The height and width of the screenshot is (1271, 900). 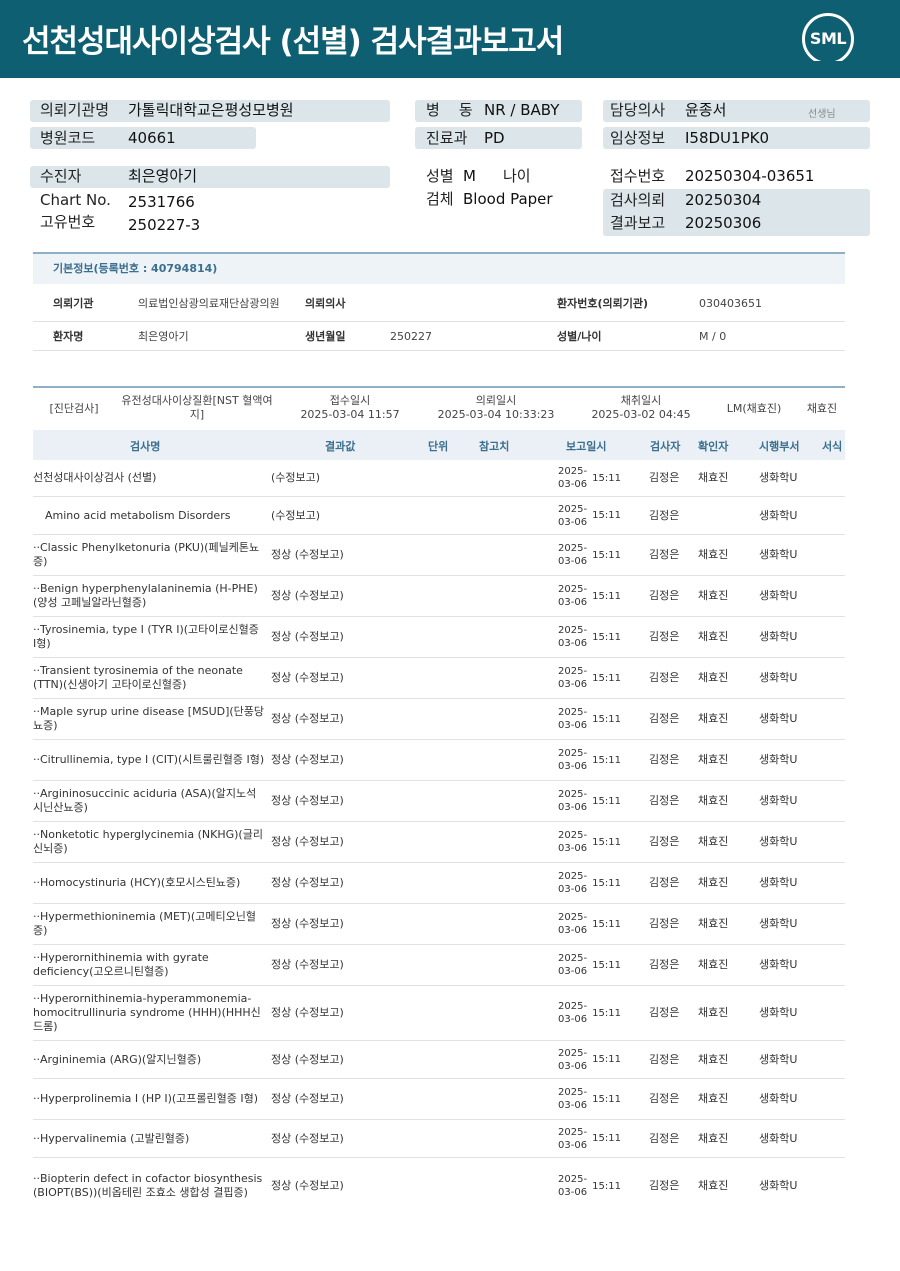 What do you see at coordinates (638, 176) in the screenshot?
I see `receipt-label: 접수번호` at bounding box center [638, 176].